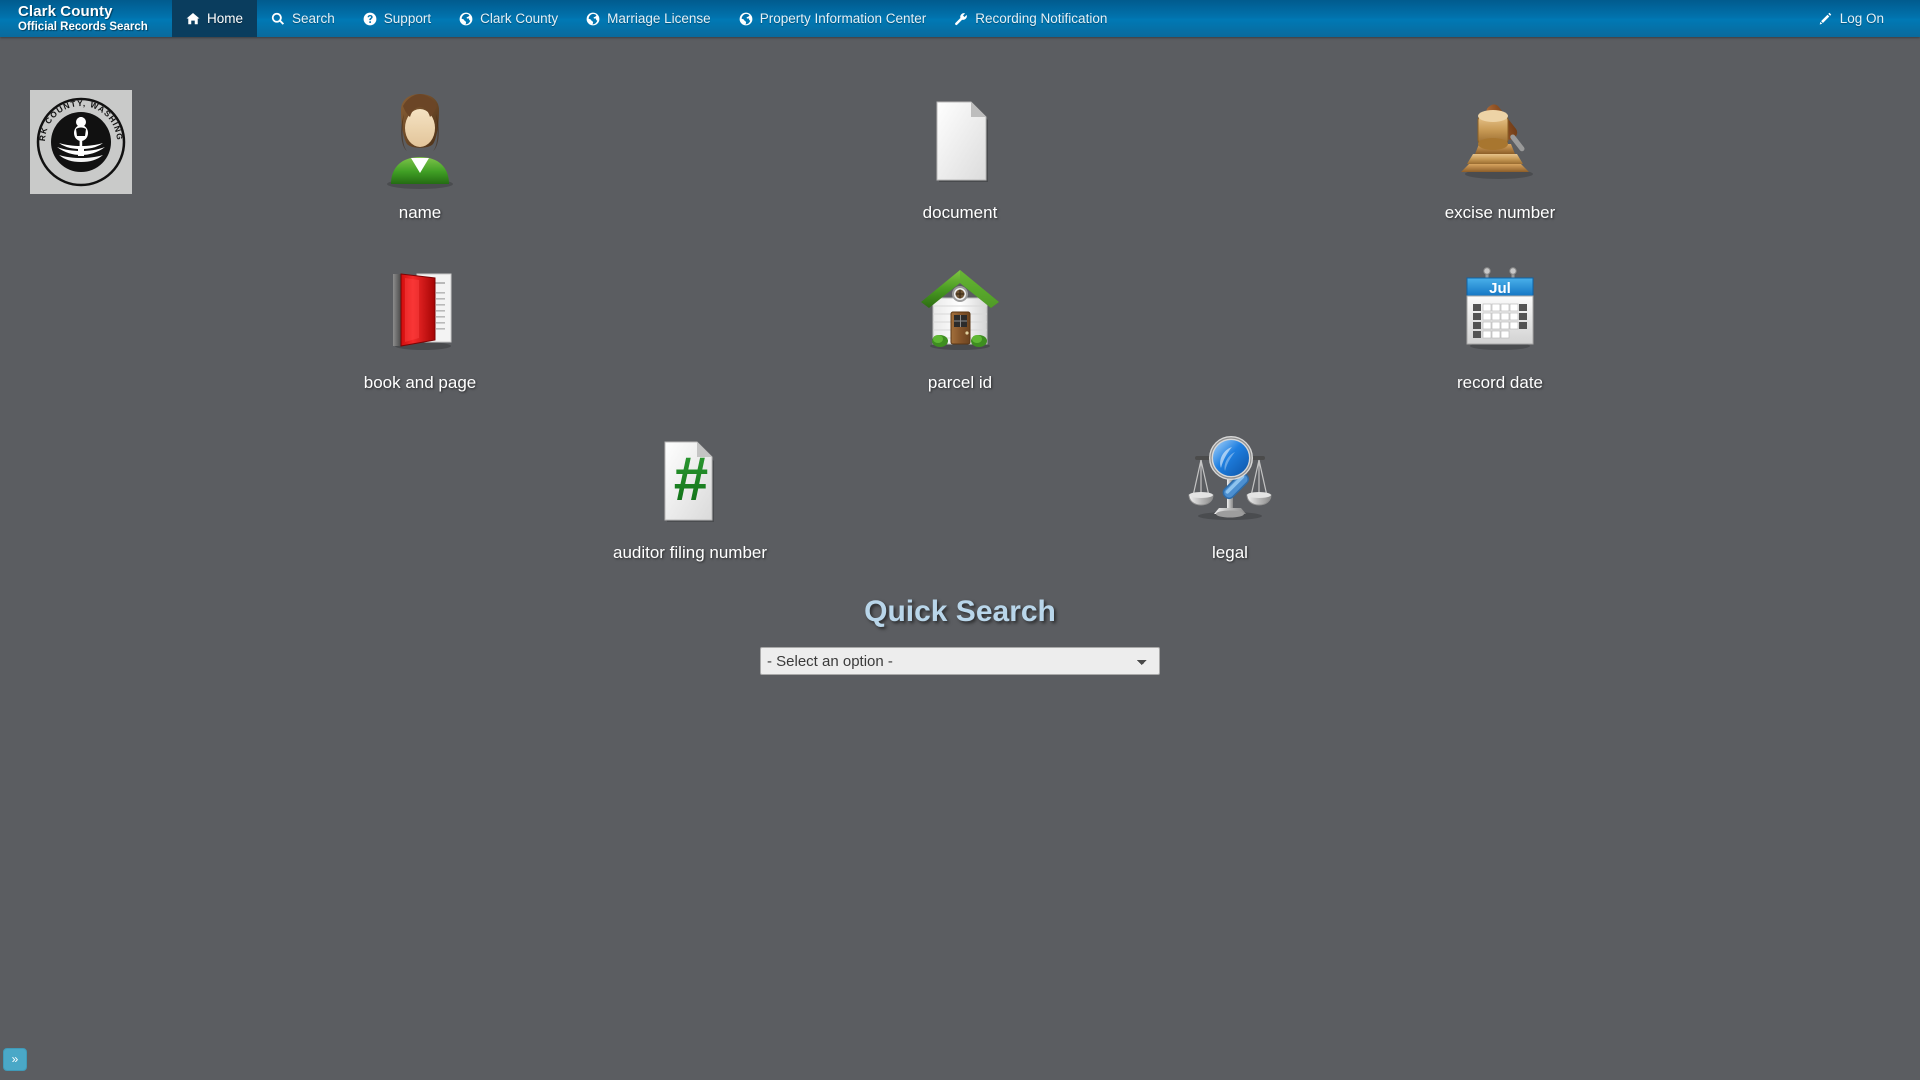 The image size is (1920, 1080). I want to click on search-category-excise-number: excise number, so click(1500, 170).